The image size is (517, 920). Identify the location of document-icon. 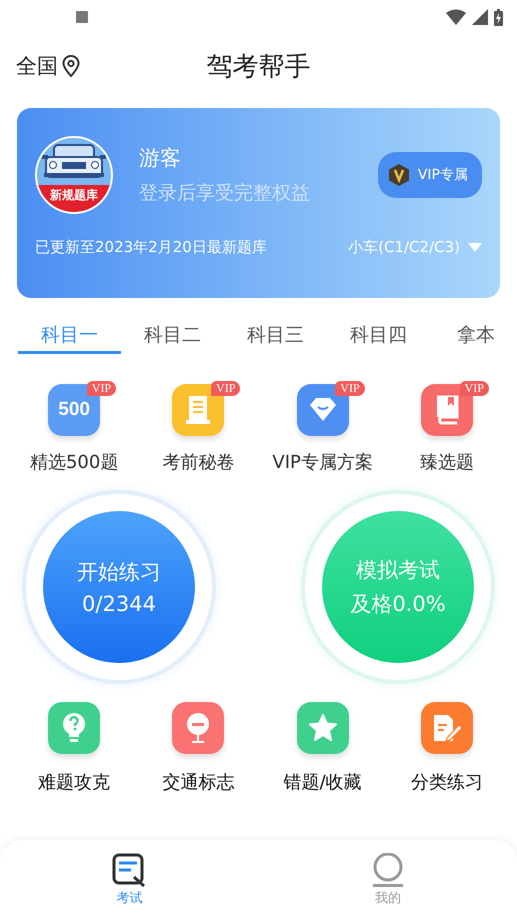
(198, 410).